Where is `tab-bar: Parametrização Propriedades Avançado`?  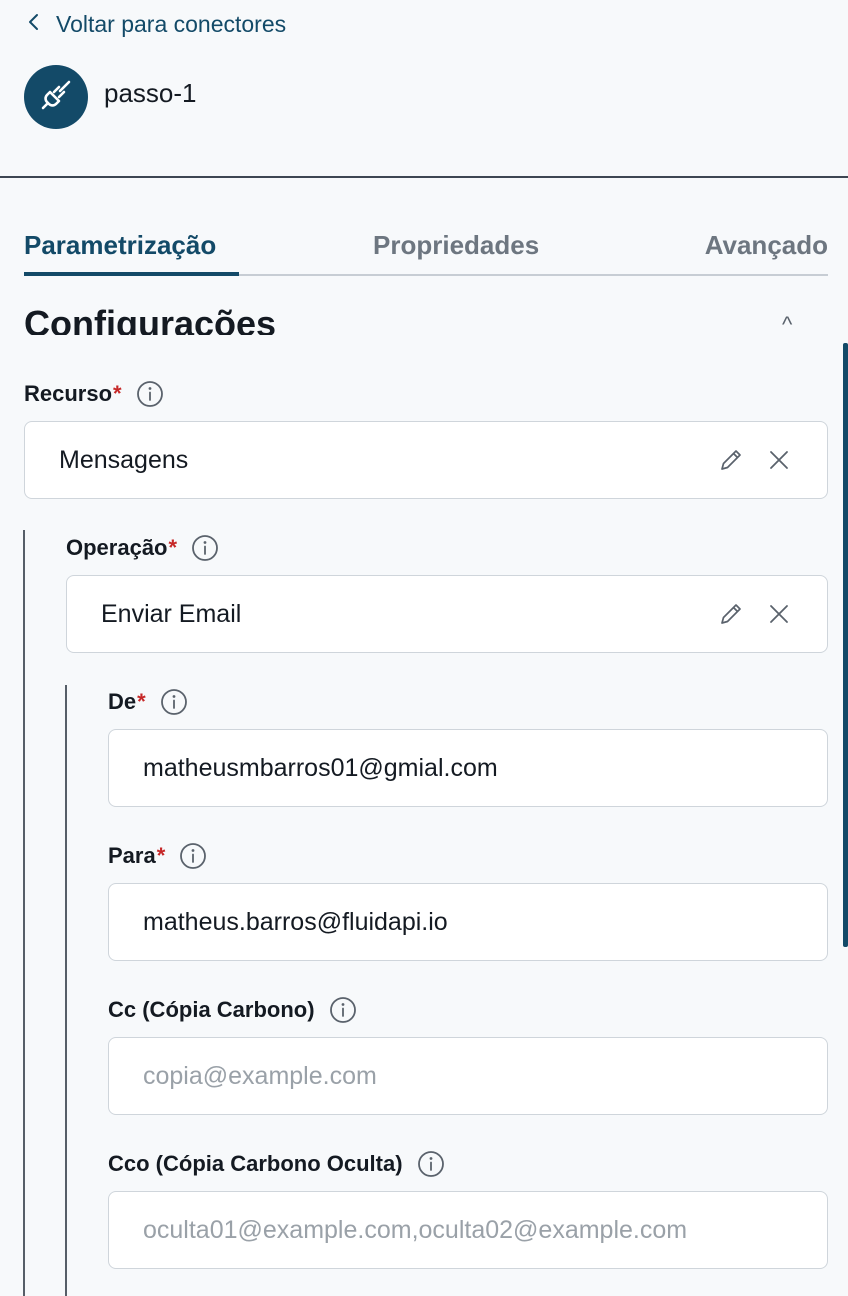 tab-bar: Parametrização Propriedades Avançado is located at coordinates (426, 248).